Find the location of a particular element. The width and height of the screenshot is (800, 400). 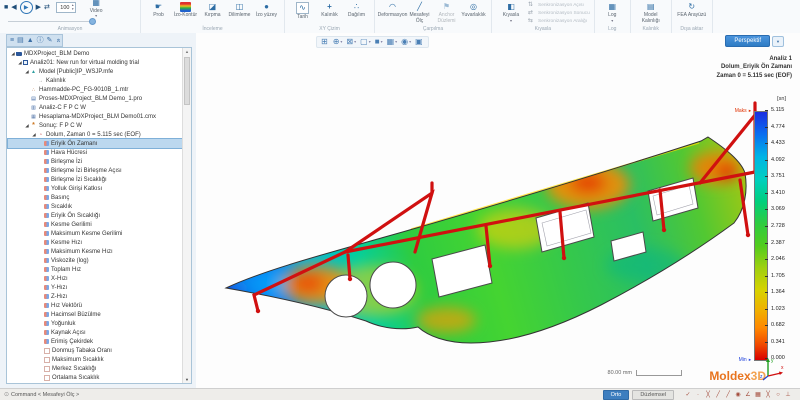

deformasyon-button: ◠ Deformasyon is located at coordinates (393, 10).